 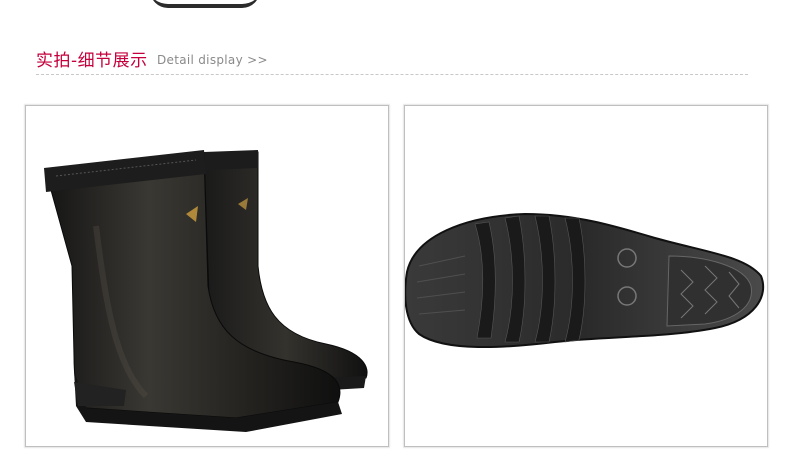 What do you see at coordinates (212, 60) in the screenshot?
I see `section-subtitle: Detail display >>` at bounding box center [212, 60].